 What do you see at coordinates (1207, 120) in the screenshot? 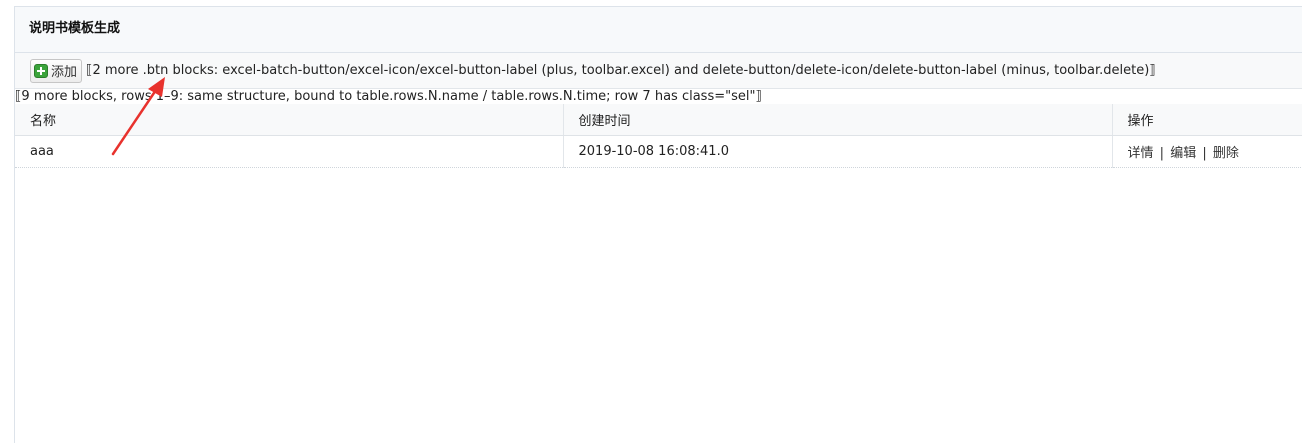
I see `column-header-actions: 操作` at bounding box center [1207, 120].